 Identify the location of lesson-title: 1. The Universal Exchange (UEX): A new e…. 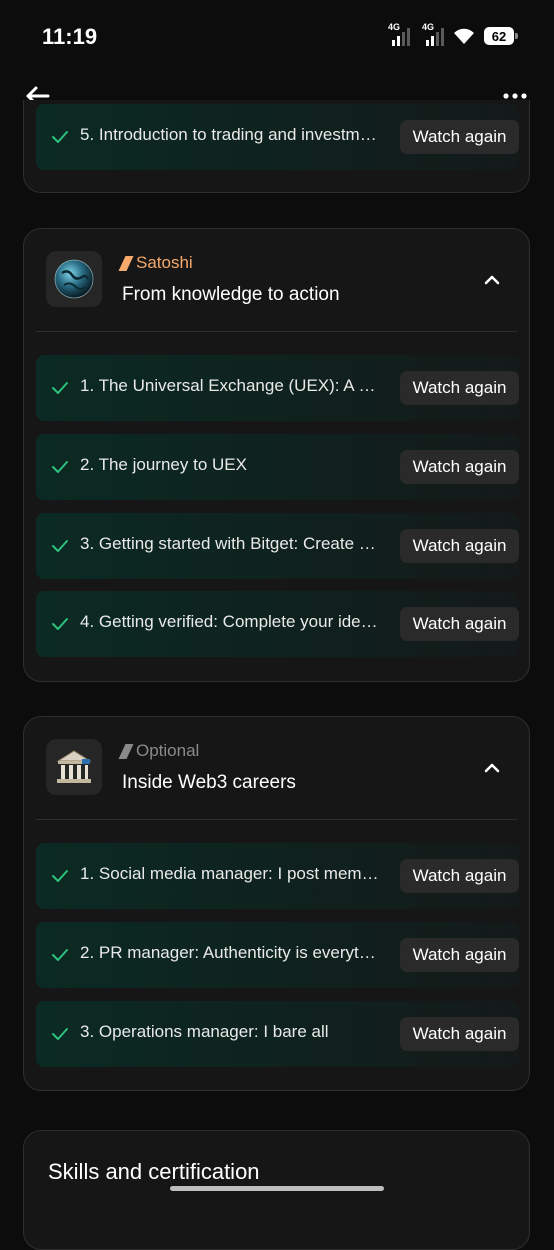
(230, 385).